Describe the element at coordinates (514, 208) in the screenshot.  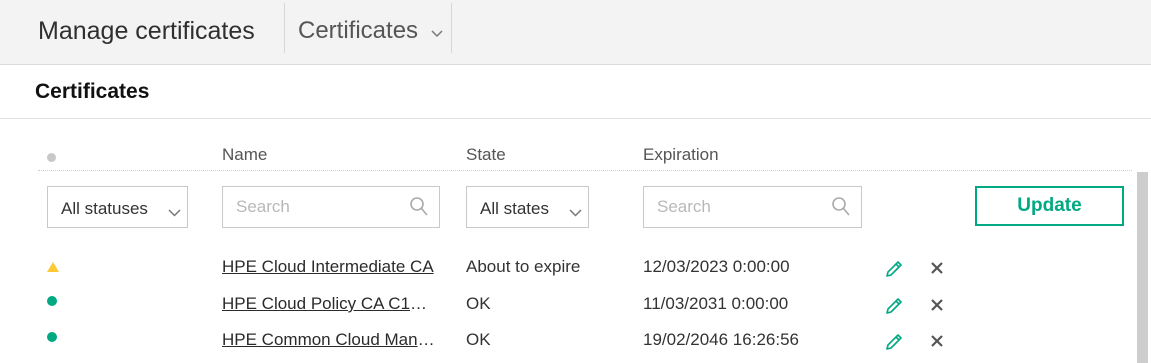
I see `state-filter-value: All states` at that location.